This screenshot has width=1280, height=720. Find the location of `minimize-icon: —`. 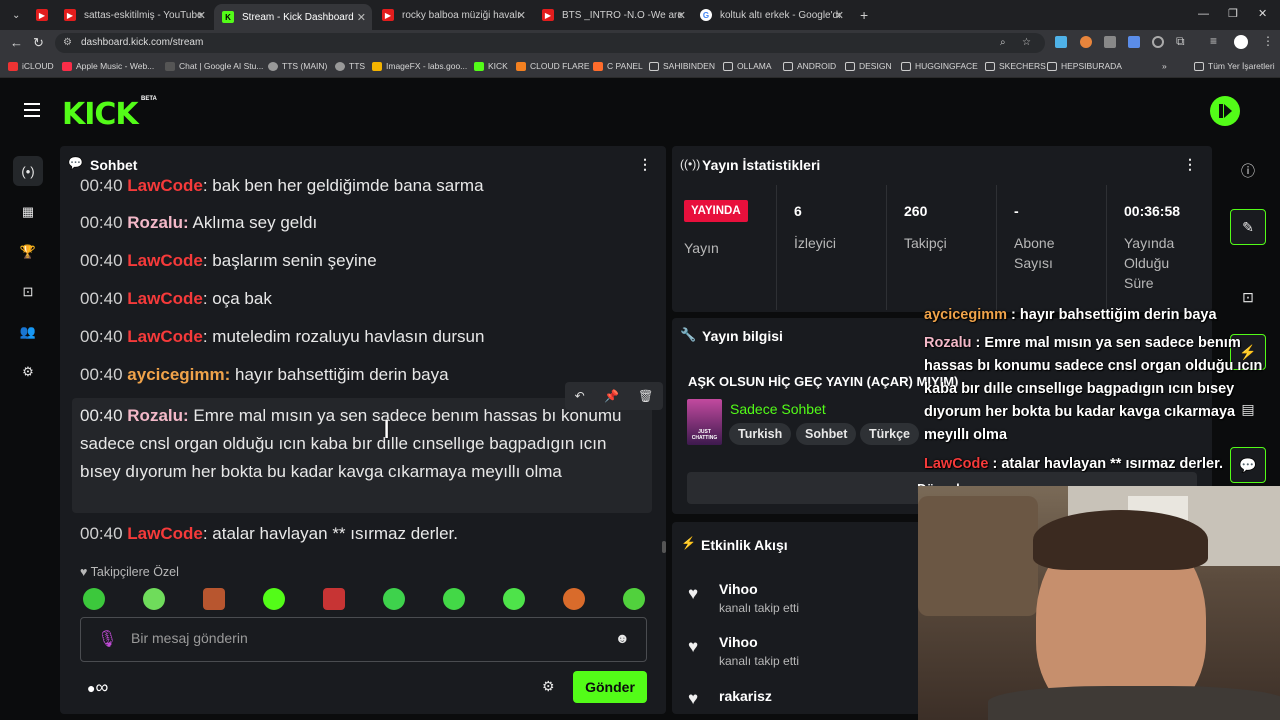

minimize-icon: — is located at coordinates (1203, 14).